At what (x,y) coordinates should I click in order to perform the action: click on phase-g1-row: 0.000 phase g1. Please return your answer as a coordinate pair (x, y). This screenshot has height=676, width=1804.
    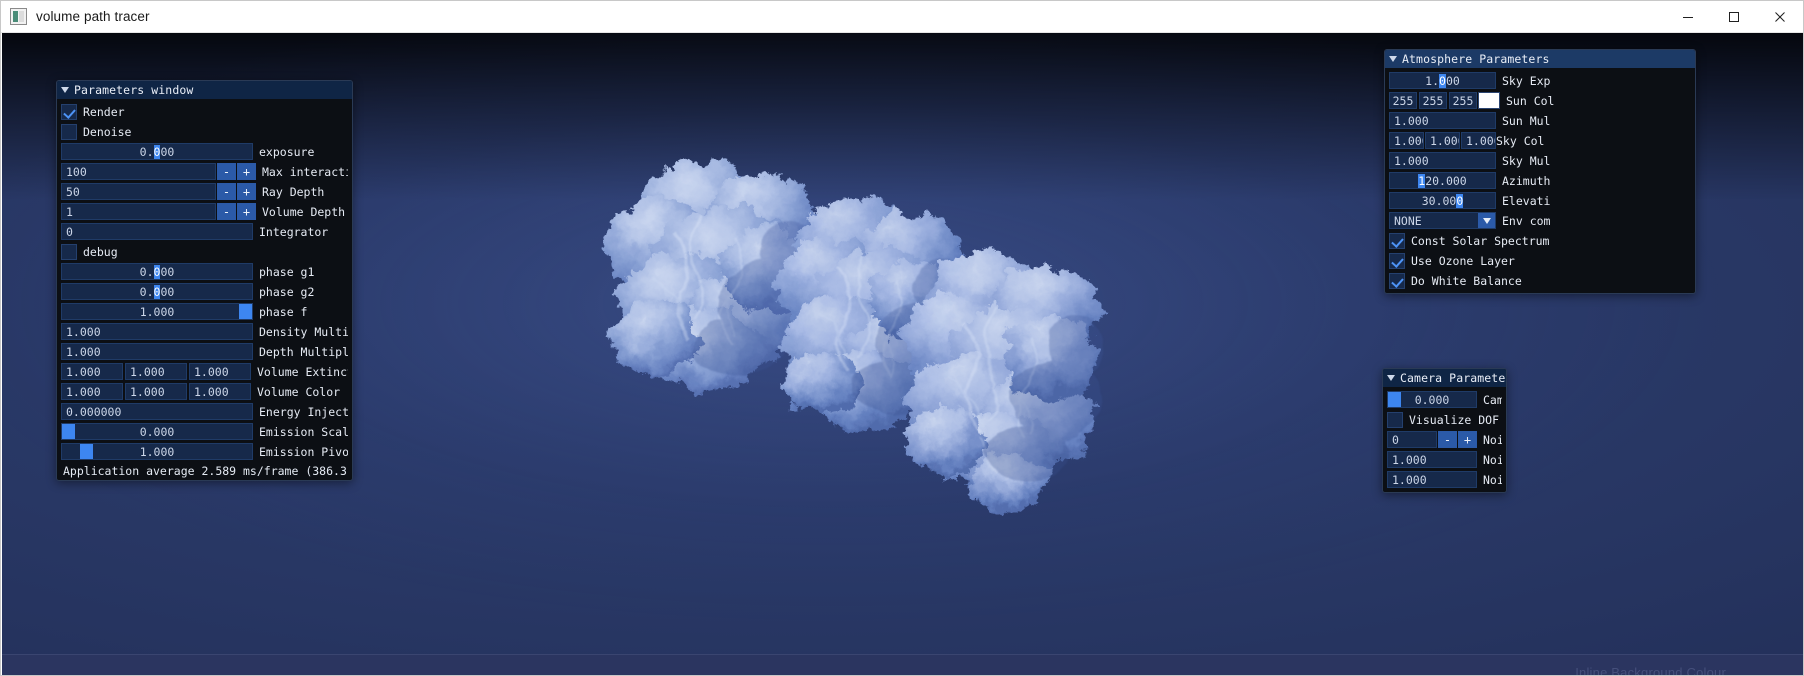
    Looking at the image, I should click on (204, 271).